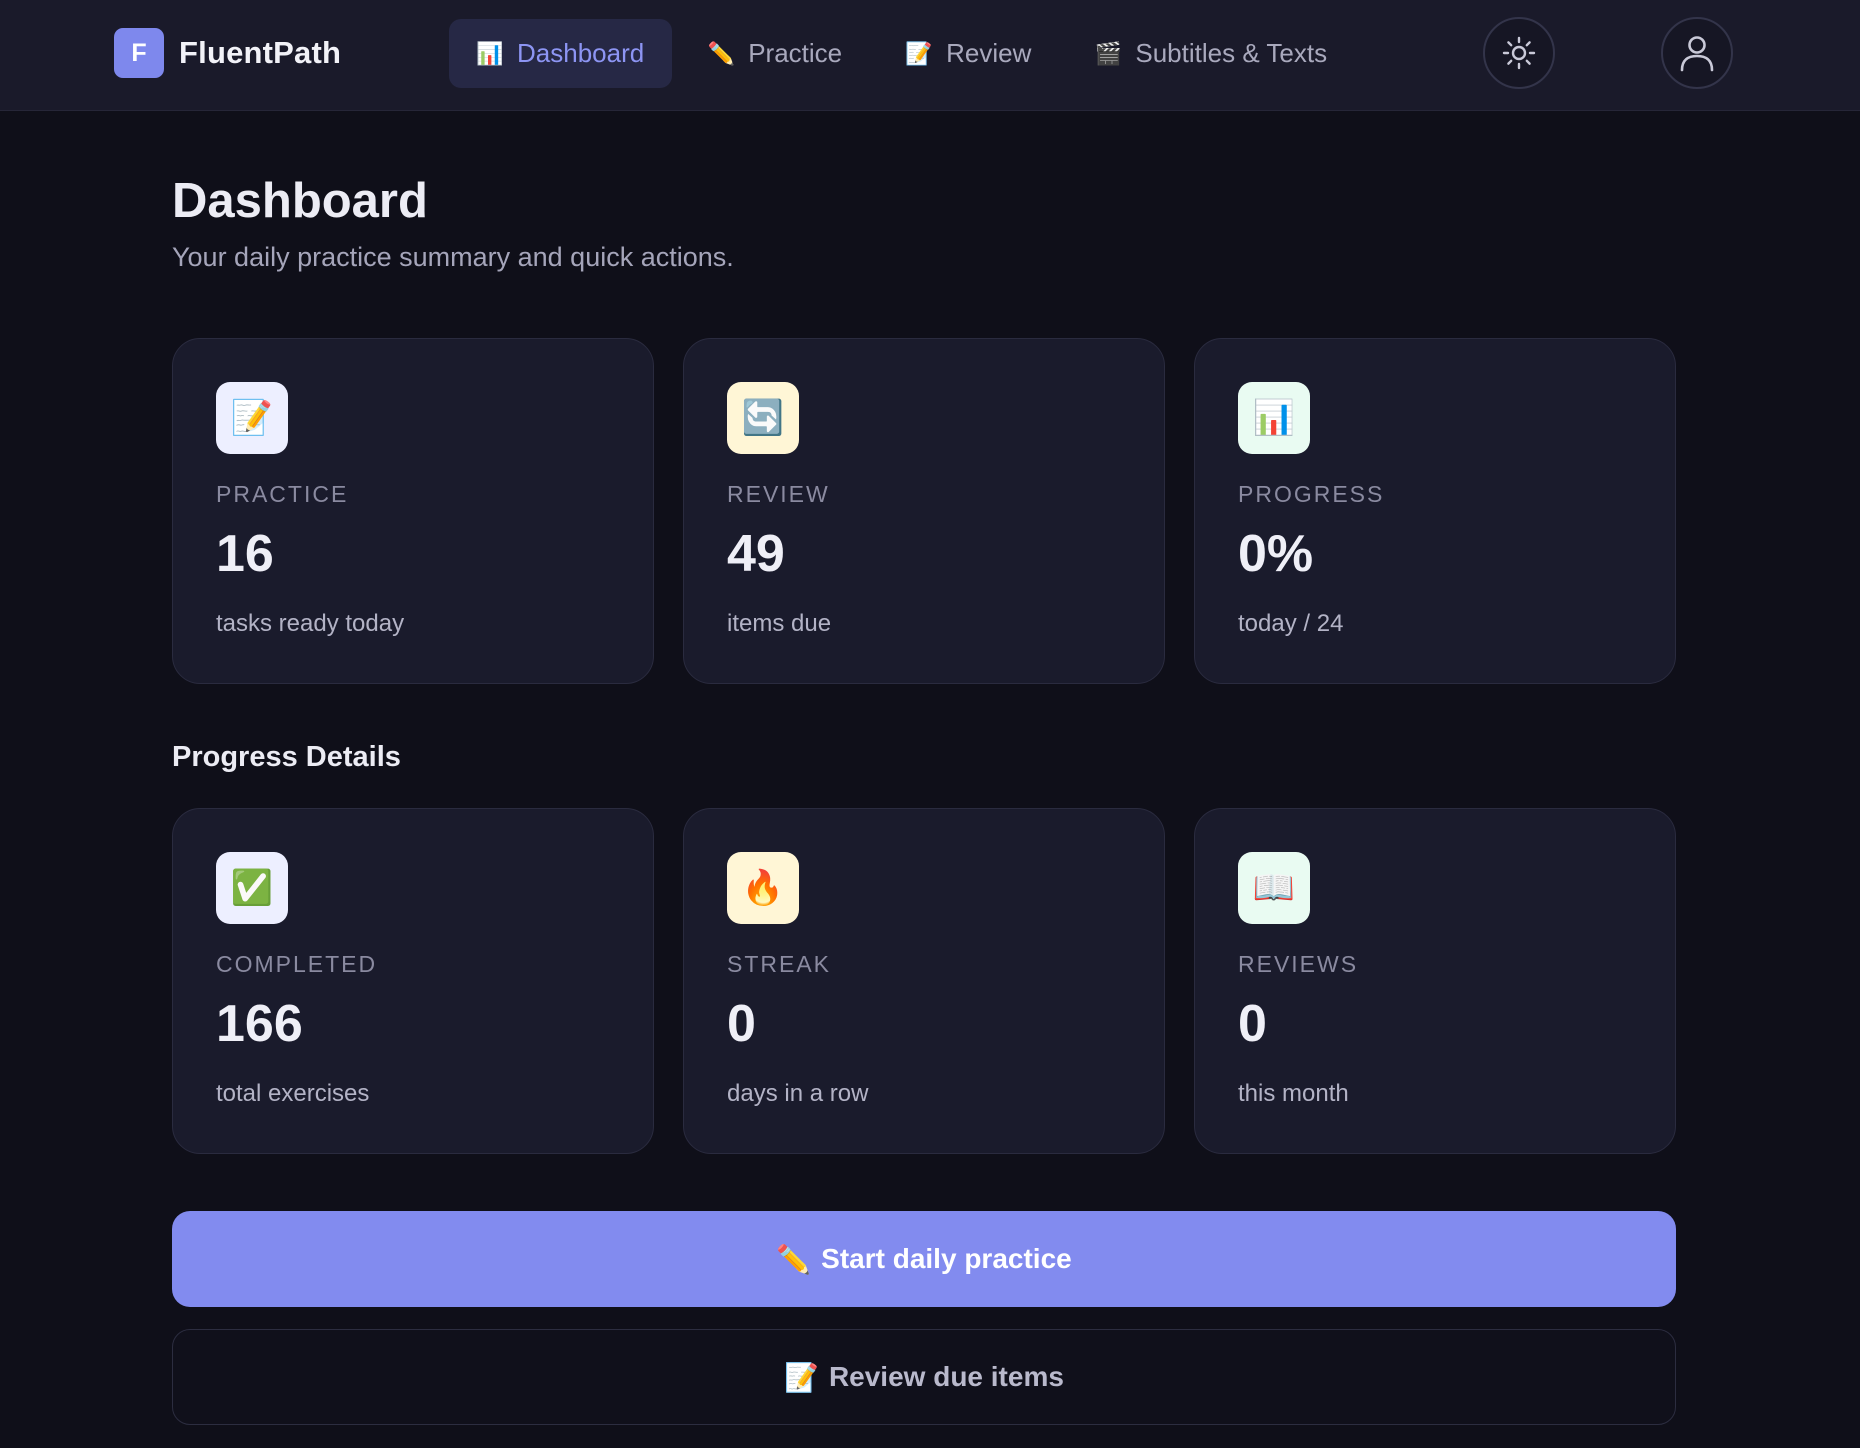  I want to click on review-card: 🔄 REVIEW 49 items due, so click(924, 511).